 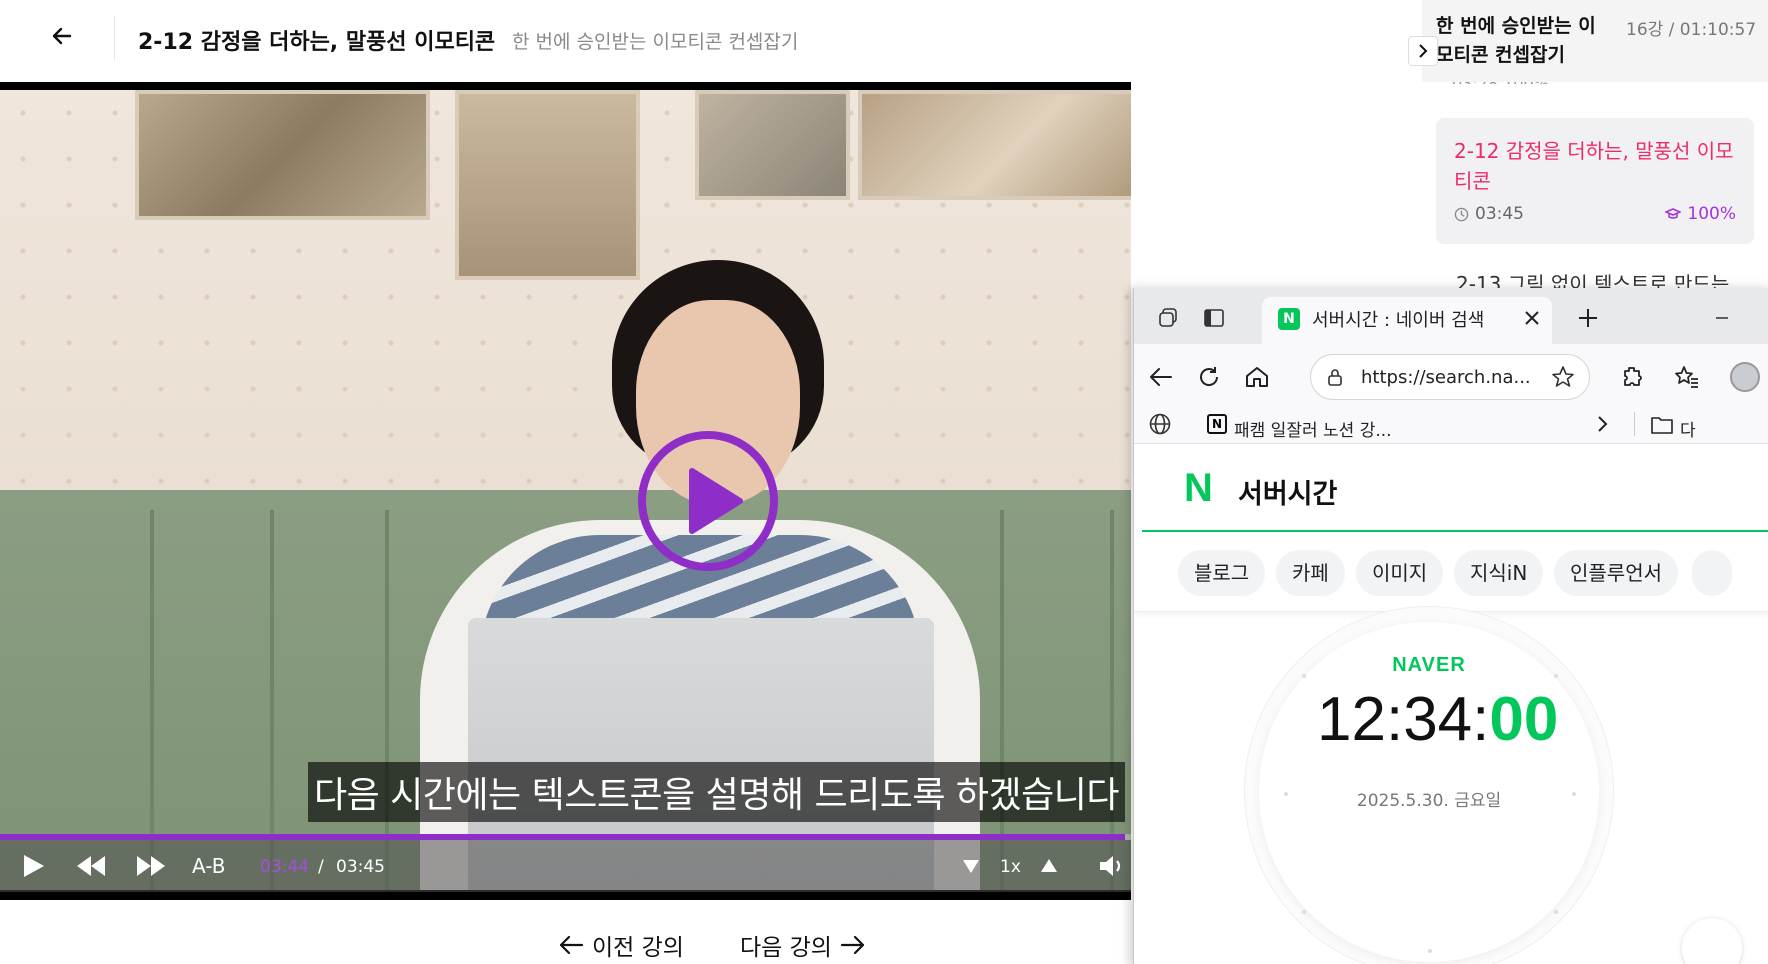 What do you see at coordinates (1198, 488) in the screenshot?
I see `naver-logo: N` at bounding box center [1198, 488].